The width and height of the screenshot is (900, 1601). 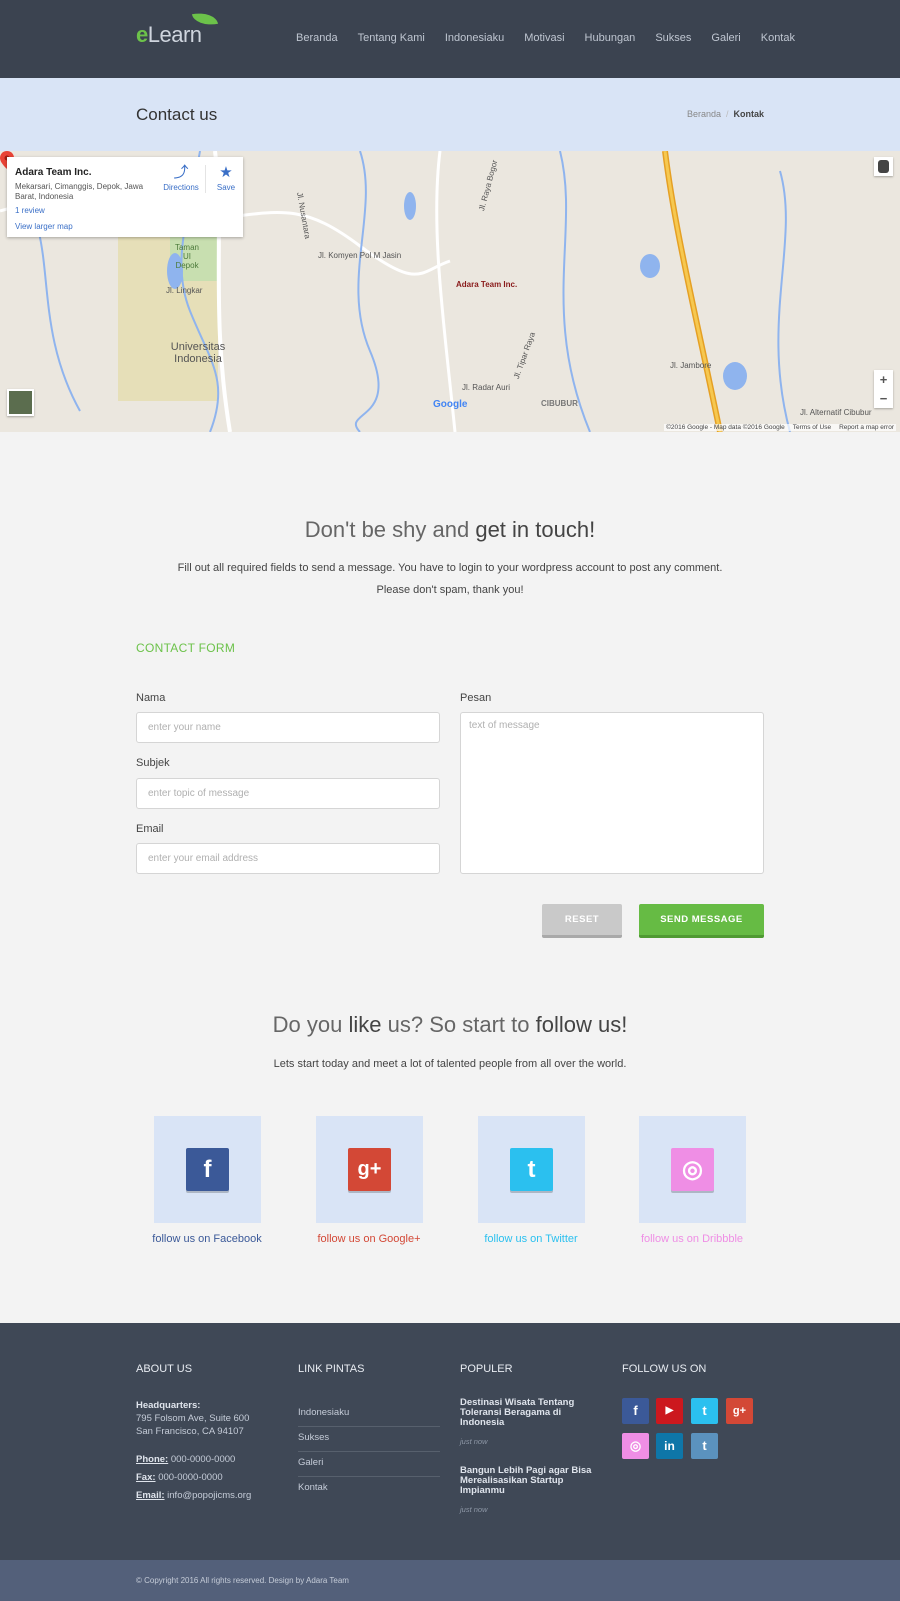 I want to click on dribbble-tile: ◎, so click(x=692, y=1169).